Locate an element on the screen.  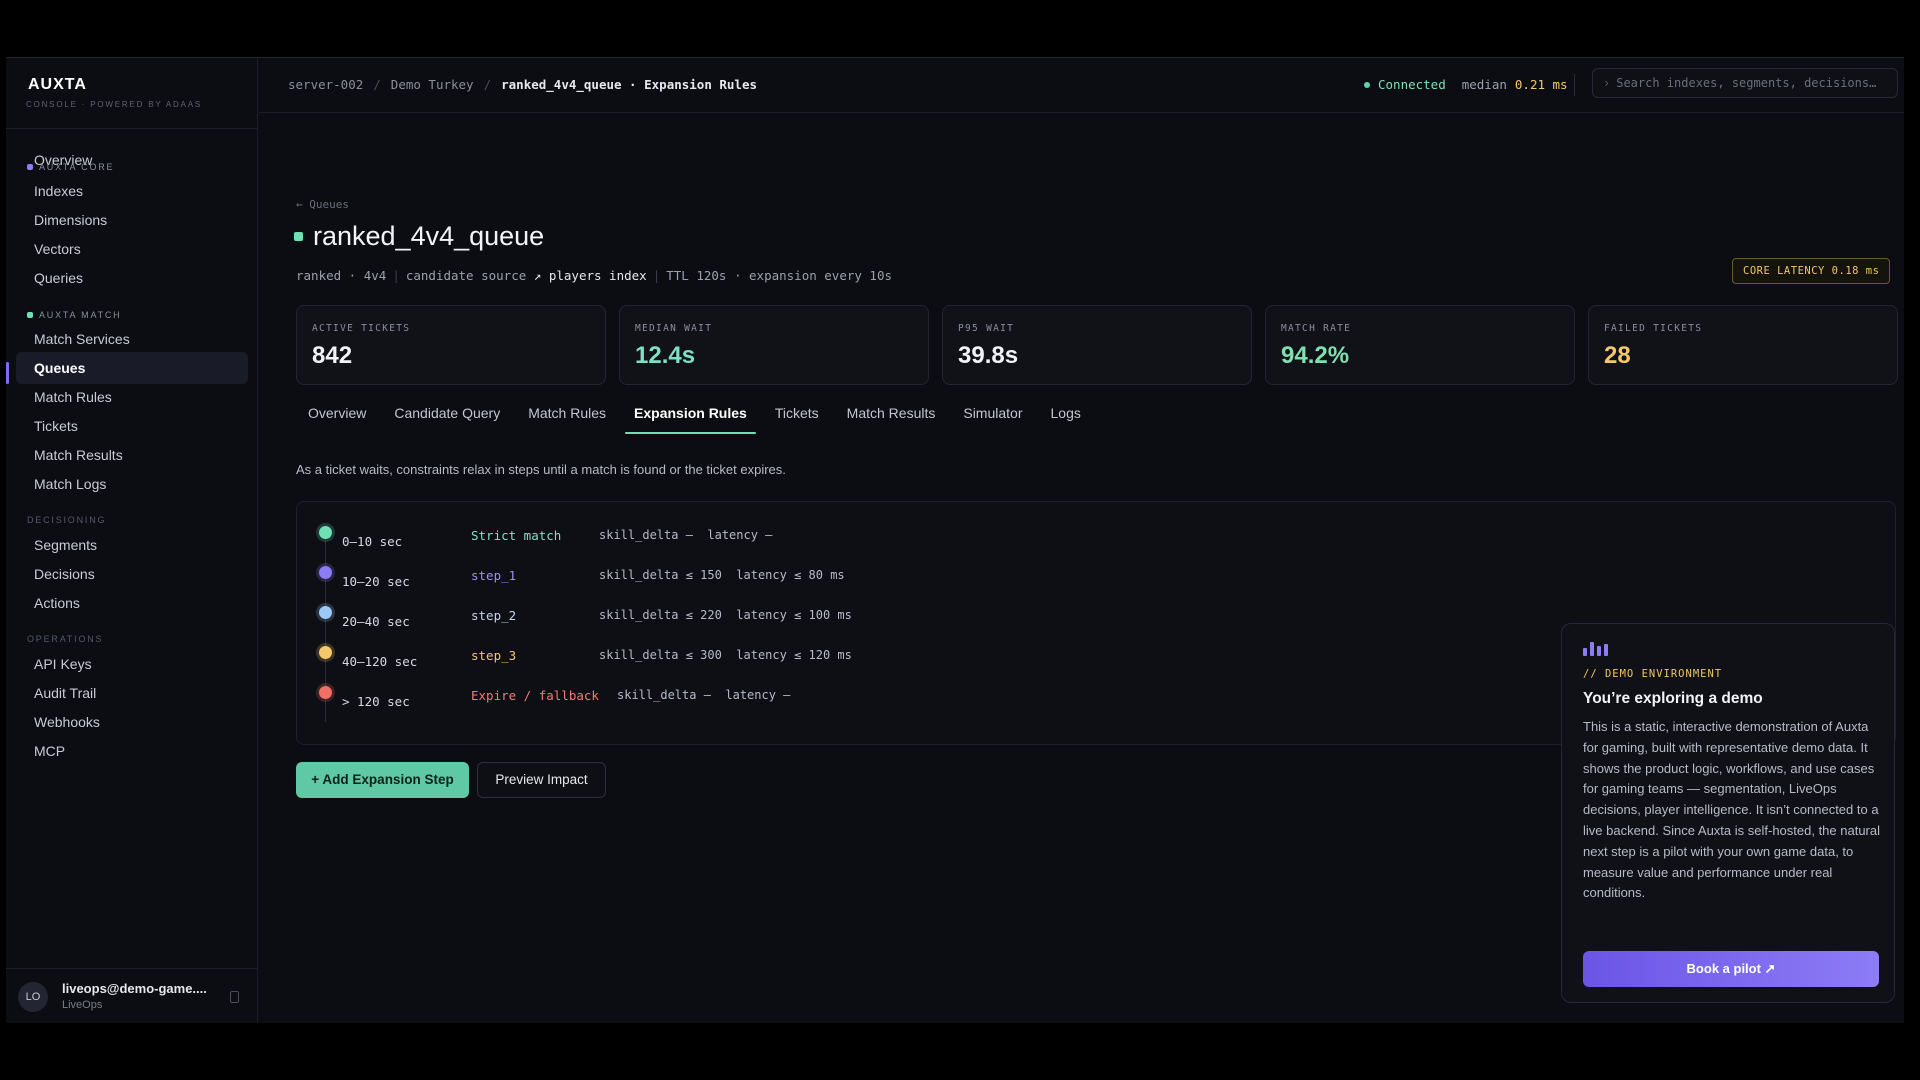
sidebar-item-tickets: Tickets is located at coordinates (132, 426).